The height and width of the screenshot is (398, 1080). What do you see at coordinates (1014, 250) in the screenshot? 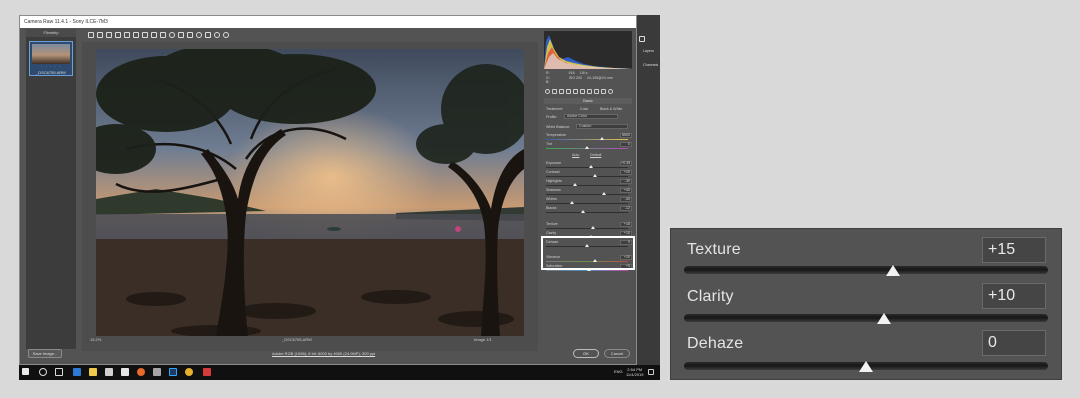
I see `texture-input: +15` at bounding box center [1014, 250].